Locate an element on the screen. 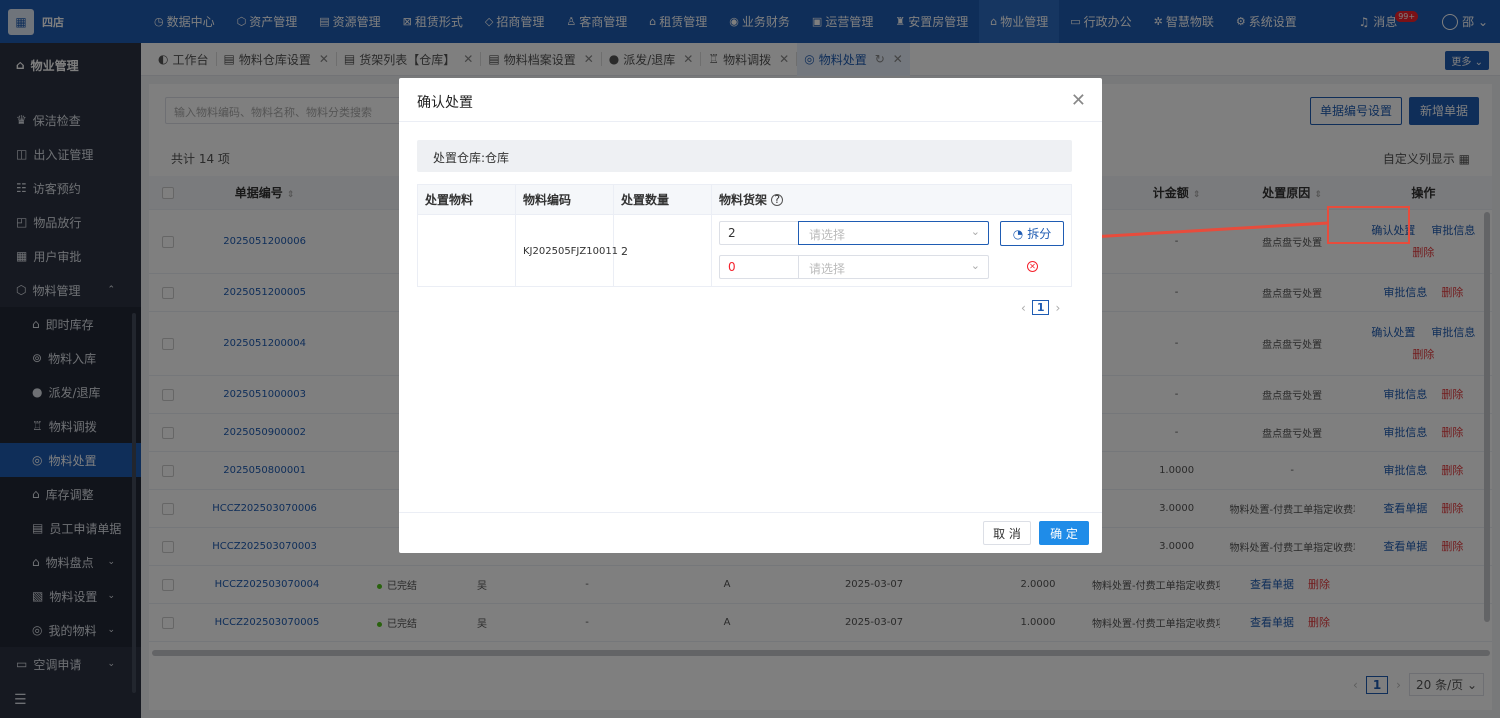 Image resolution: width=1500 pixels, height=718 pixels. dialog-footer-divider is located at coordinates (750, 512).